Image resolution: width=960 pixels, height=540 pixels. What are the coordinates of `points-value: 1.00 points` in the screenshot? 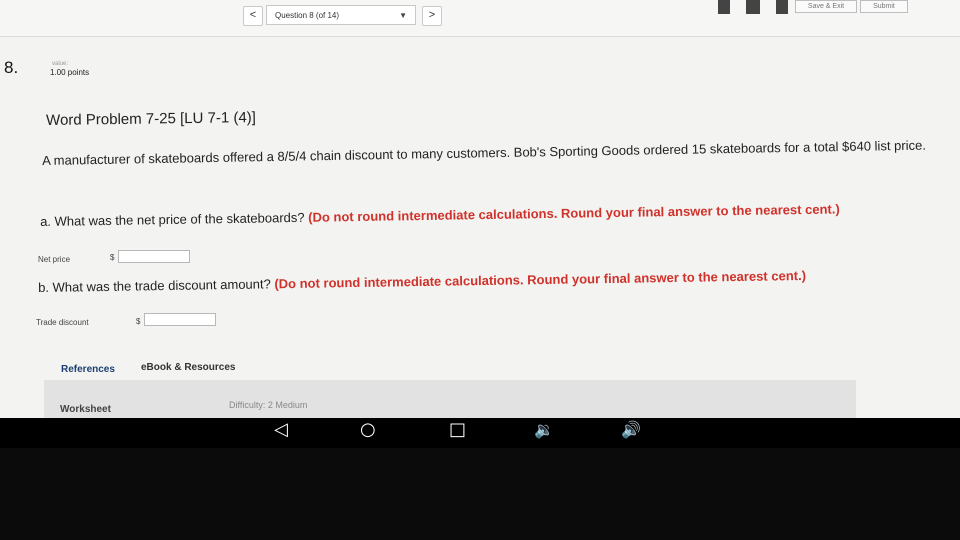 It's located at (70, 72).